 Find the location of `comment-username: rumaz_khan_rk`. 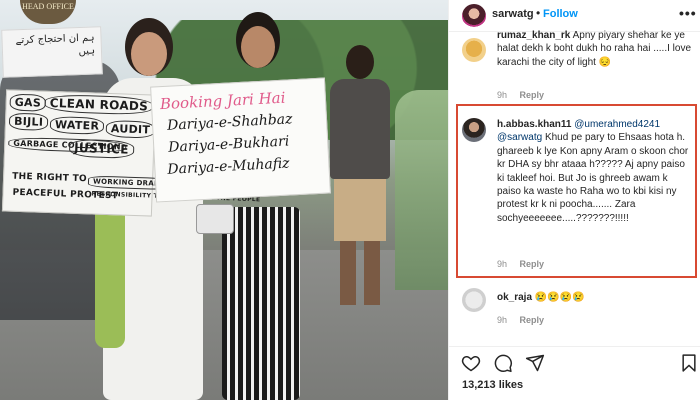

comment-username: rumaz_khan_rk is located at coordinates (533, 35).